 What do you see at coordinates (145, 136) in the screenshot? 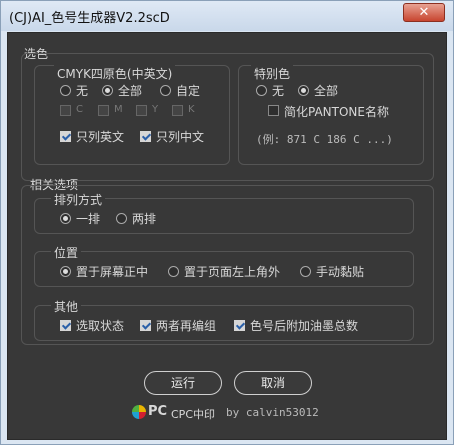
I see `chinese-only-checkbox` at bounding box center [145, 136].